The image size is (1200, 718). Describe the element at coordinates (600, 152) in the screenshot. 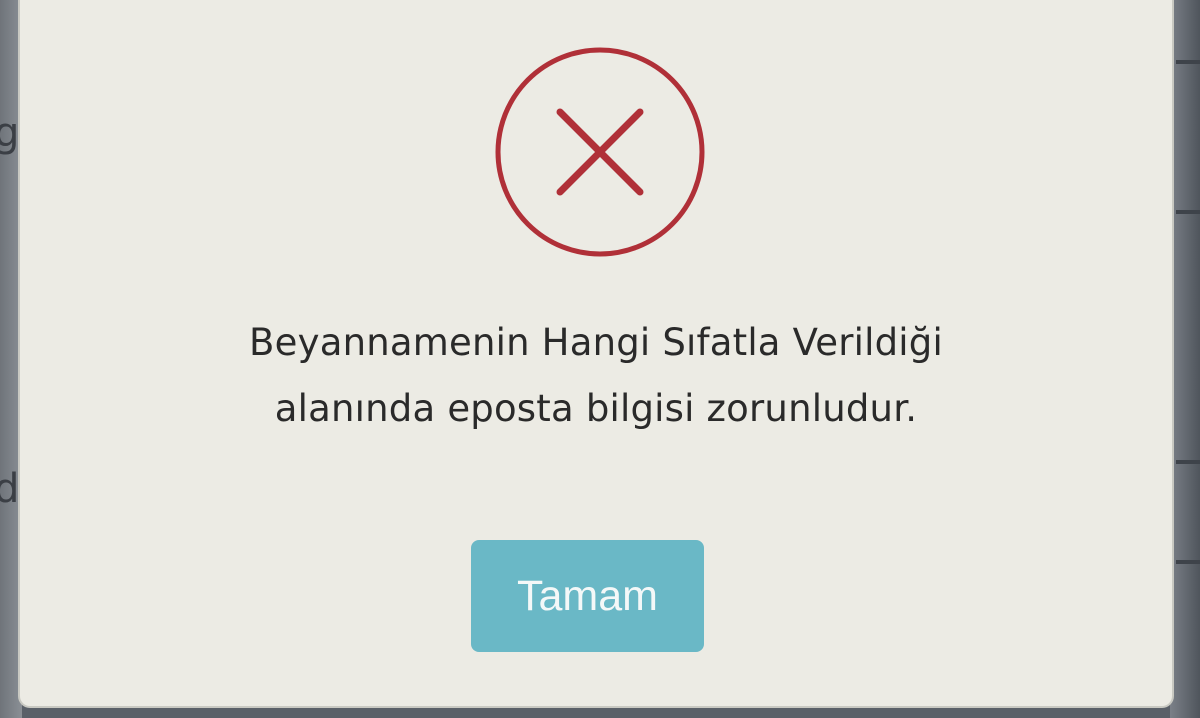

I see `error-x-circle-icon` at that location.